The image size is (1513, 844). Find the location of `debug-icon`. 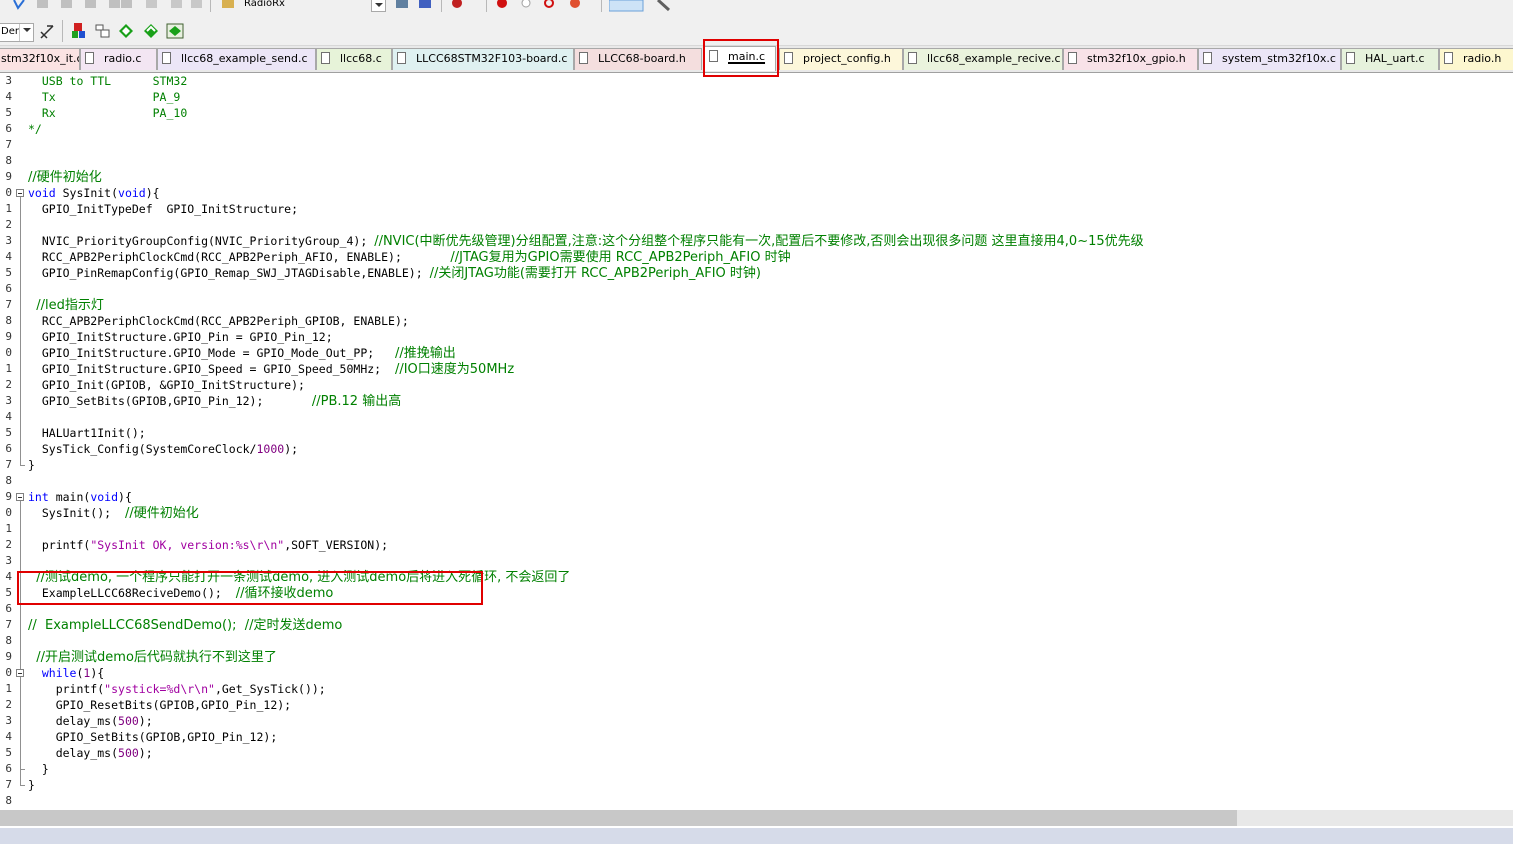

debug-icon is located at coordinates (459, 5).